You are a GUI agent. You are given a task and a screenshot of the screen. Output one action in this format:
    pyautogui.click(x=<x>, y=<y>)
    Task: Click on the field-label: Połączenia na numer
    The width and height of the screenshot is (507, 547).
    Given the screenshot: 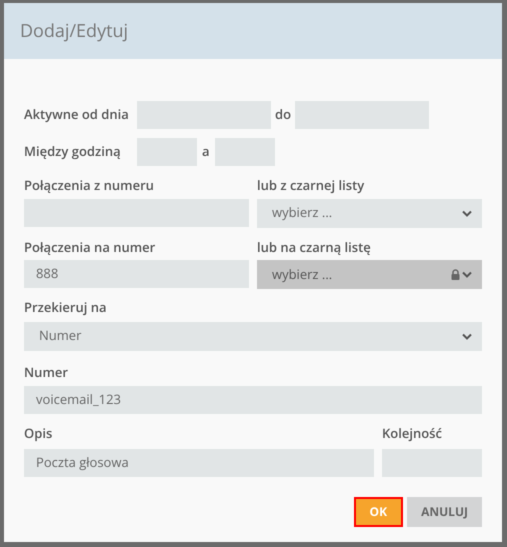 What is the action you would take?
    pyautogui.click(x=90, y=247)
    